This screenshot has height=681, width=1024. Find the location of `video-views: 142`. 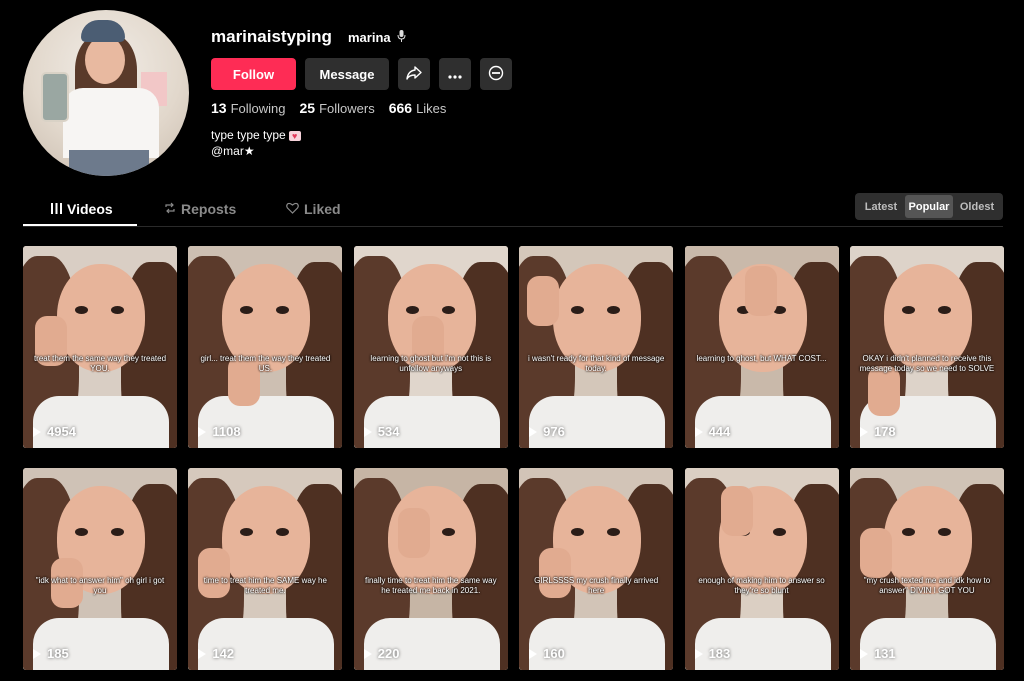

video-views: 142 is located at coordinates (216, 653).